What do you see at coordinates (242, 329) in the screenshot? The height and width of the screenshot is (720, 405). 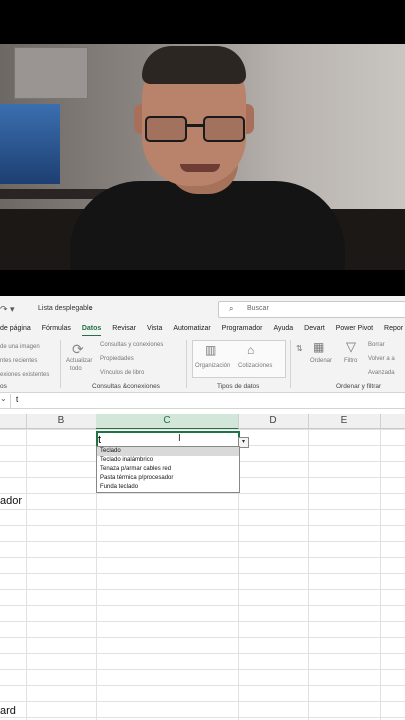 I see `tab-developer: Programador` at bounding box center [242, 329].